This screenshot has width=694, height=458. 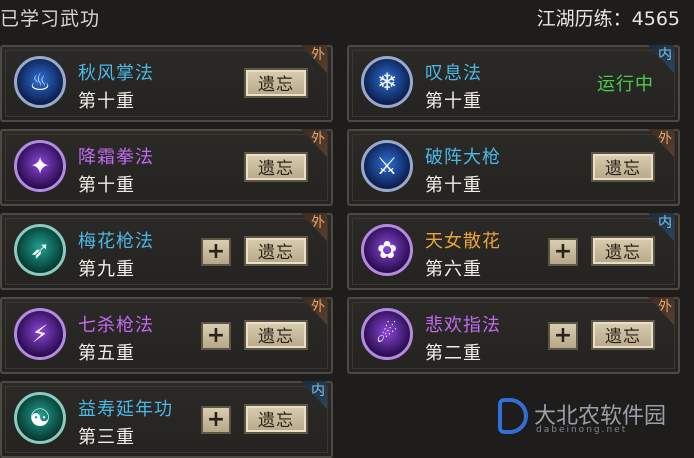 I want to click on running-status: 运行中, so click(x=625, y=84).